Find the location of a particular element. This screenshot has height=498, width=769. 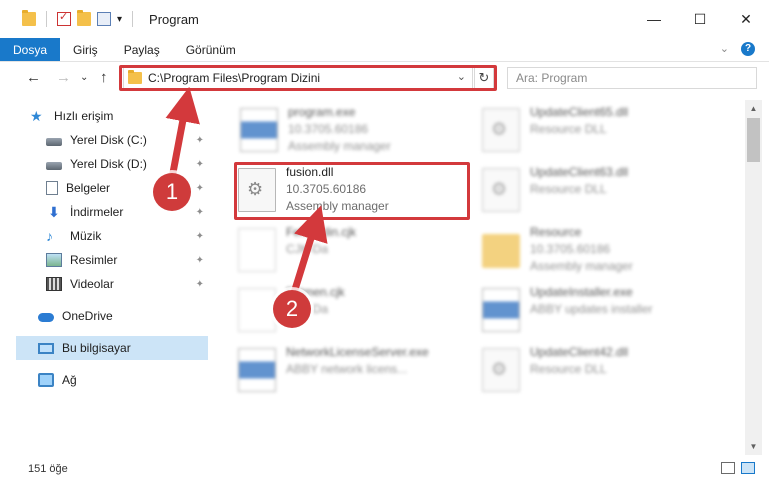

new-folder-icon is located at coordinates (84, 18).